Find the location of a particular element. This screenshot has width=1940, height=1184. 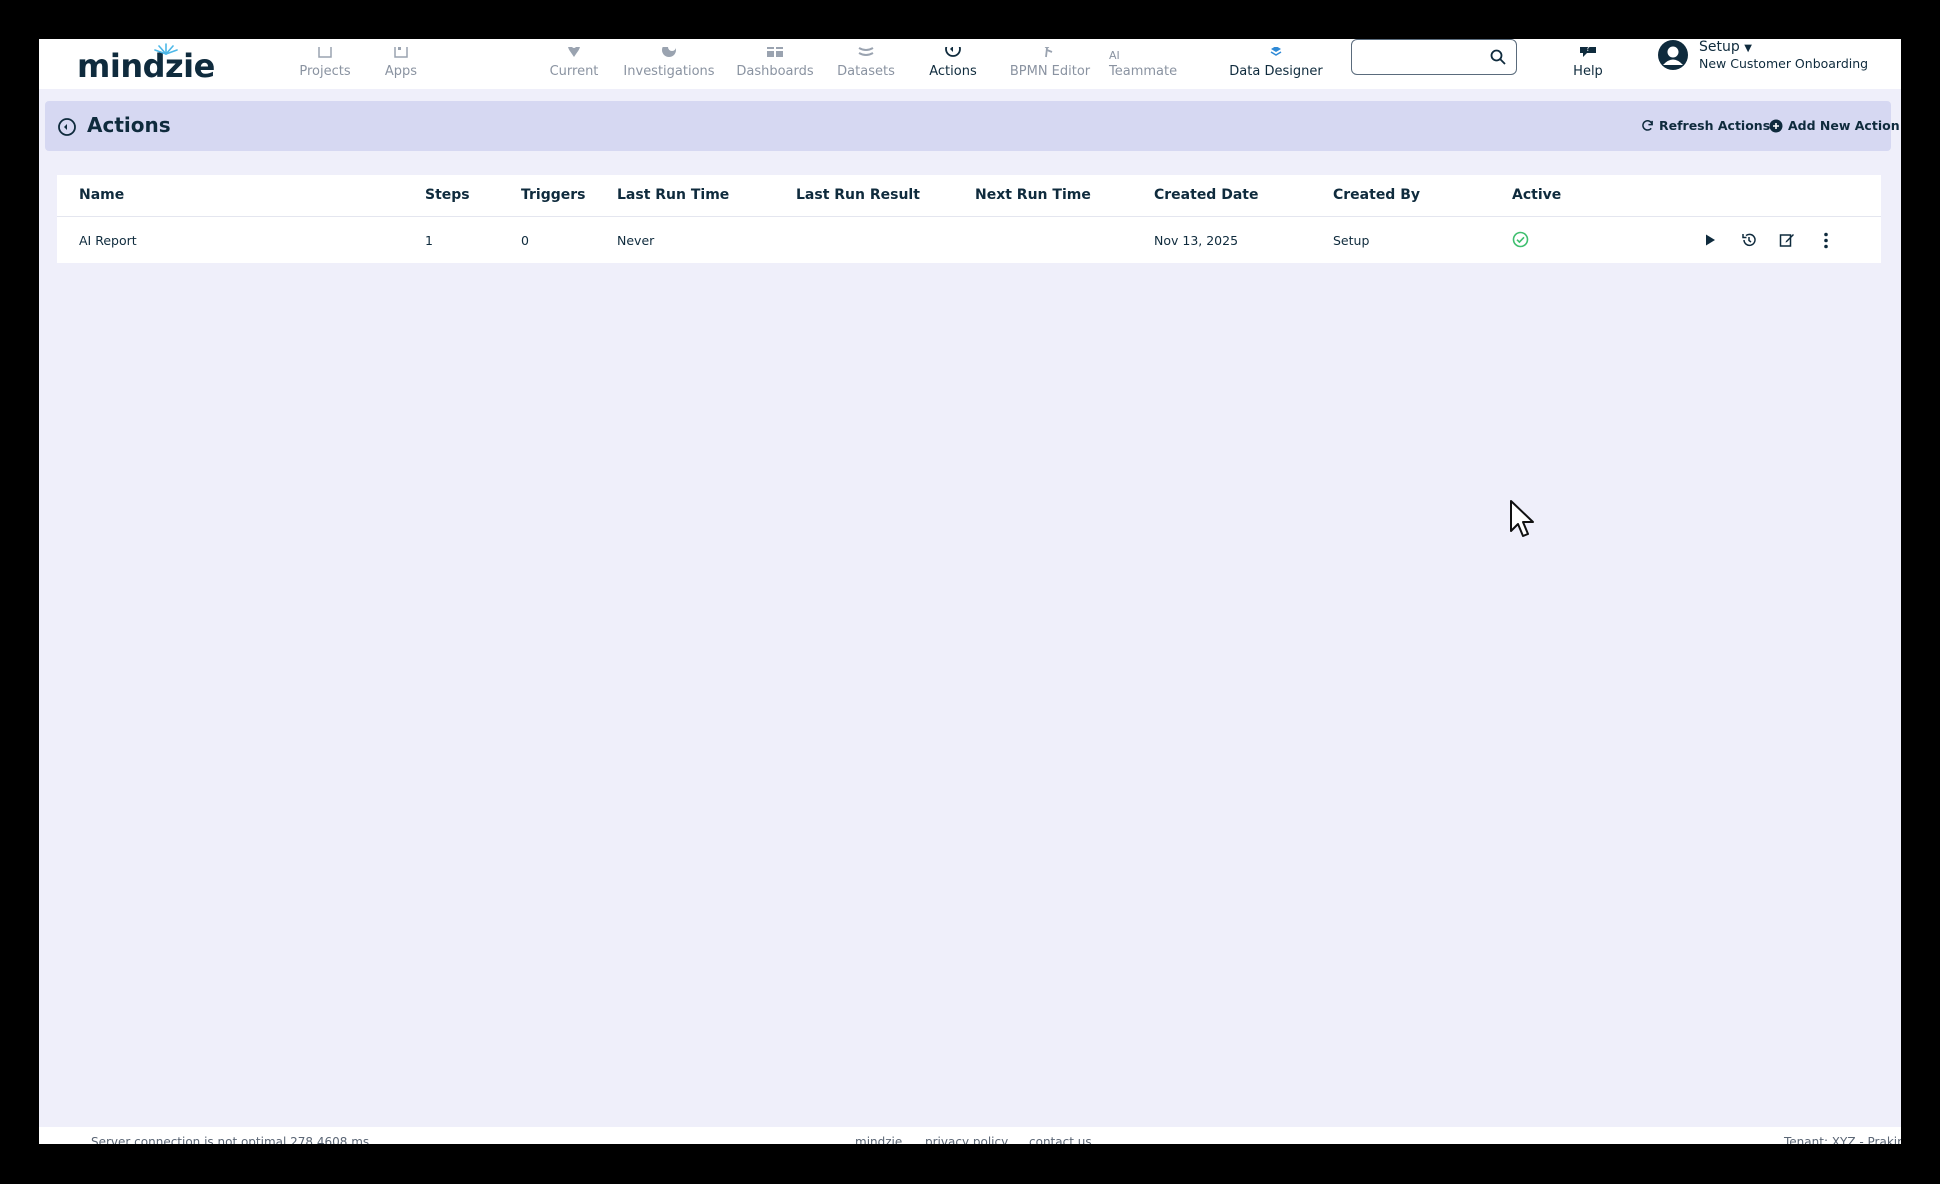

document-icon is located at coordinates (325, 52).